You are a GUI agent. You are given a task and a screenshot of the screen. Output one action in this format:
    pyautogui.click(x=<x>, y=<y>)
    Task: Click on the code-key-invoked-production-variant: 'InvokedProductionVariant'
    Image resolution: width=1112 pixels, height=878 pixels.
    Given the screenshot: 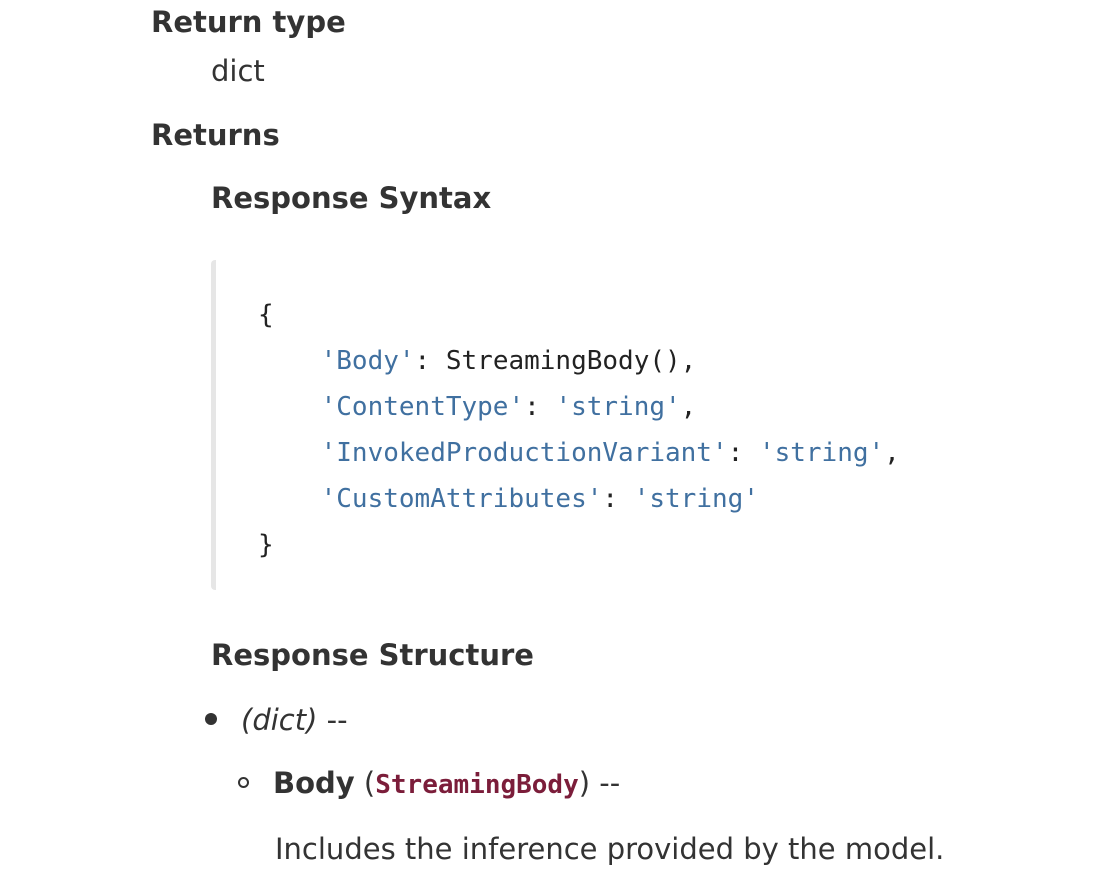 What is the action you would take?
    pyautogui.click(x=524, y=453)
    